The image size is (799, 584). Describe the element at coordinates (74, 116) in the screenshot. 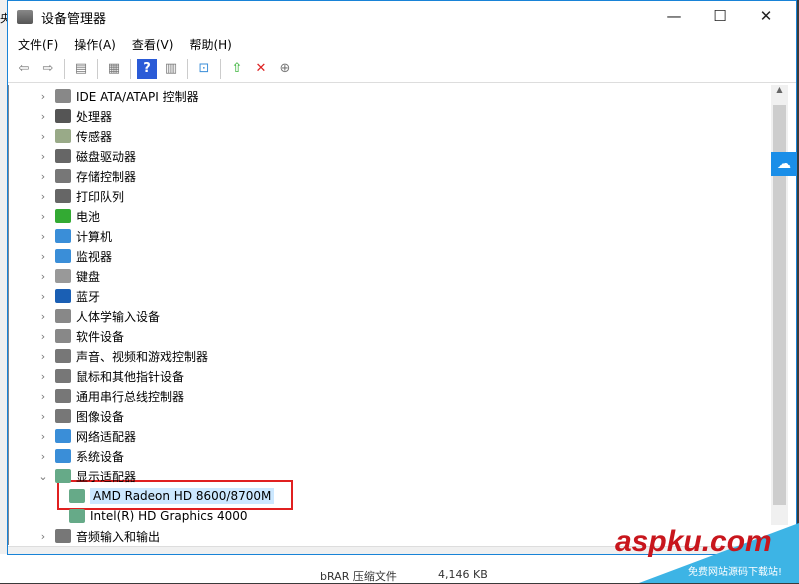

I see `device-category: › 处理器` at that location.